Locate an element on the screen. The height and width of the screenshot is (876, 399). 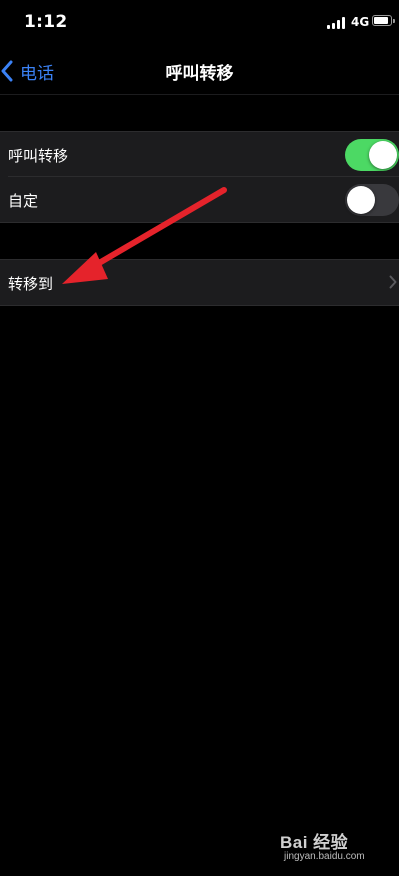
status-time: 1:12 is located at coordinates (46, 22).